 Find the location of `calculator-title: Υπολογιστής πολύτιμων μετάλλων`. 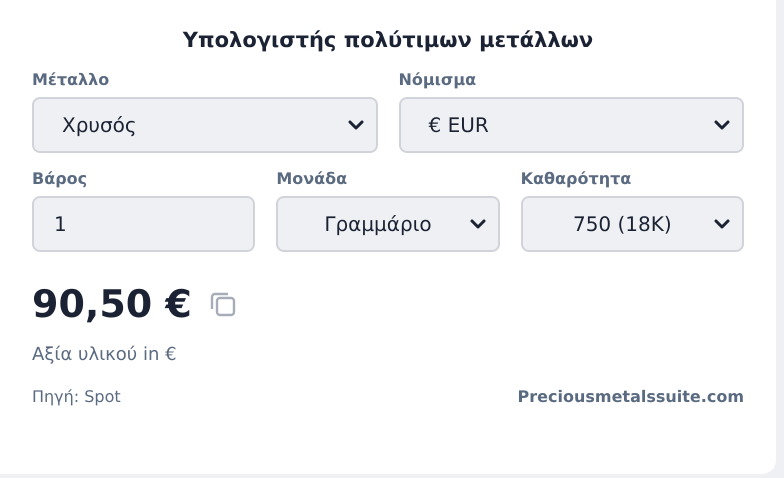

calculator-title: Υπολογιστής πολύτιμων μετάλλων is located at coordinates (388, 40).